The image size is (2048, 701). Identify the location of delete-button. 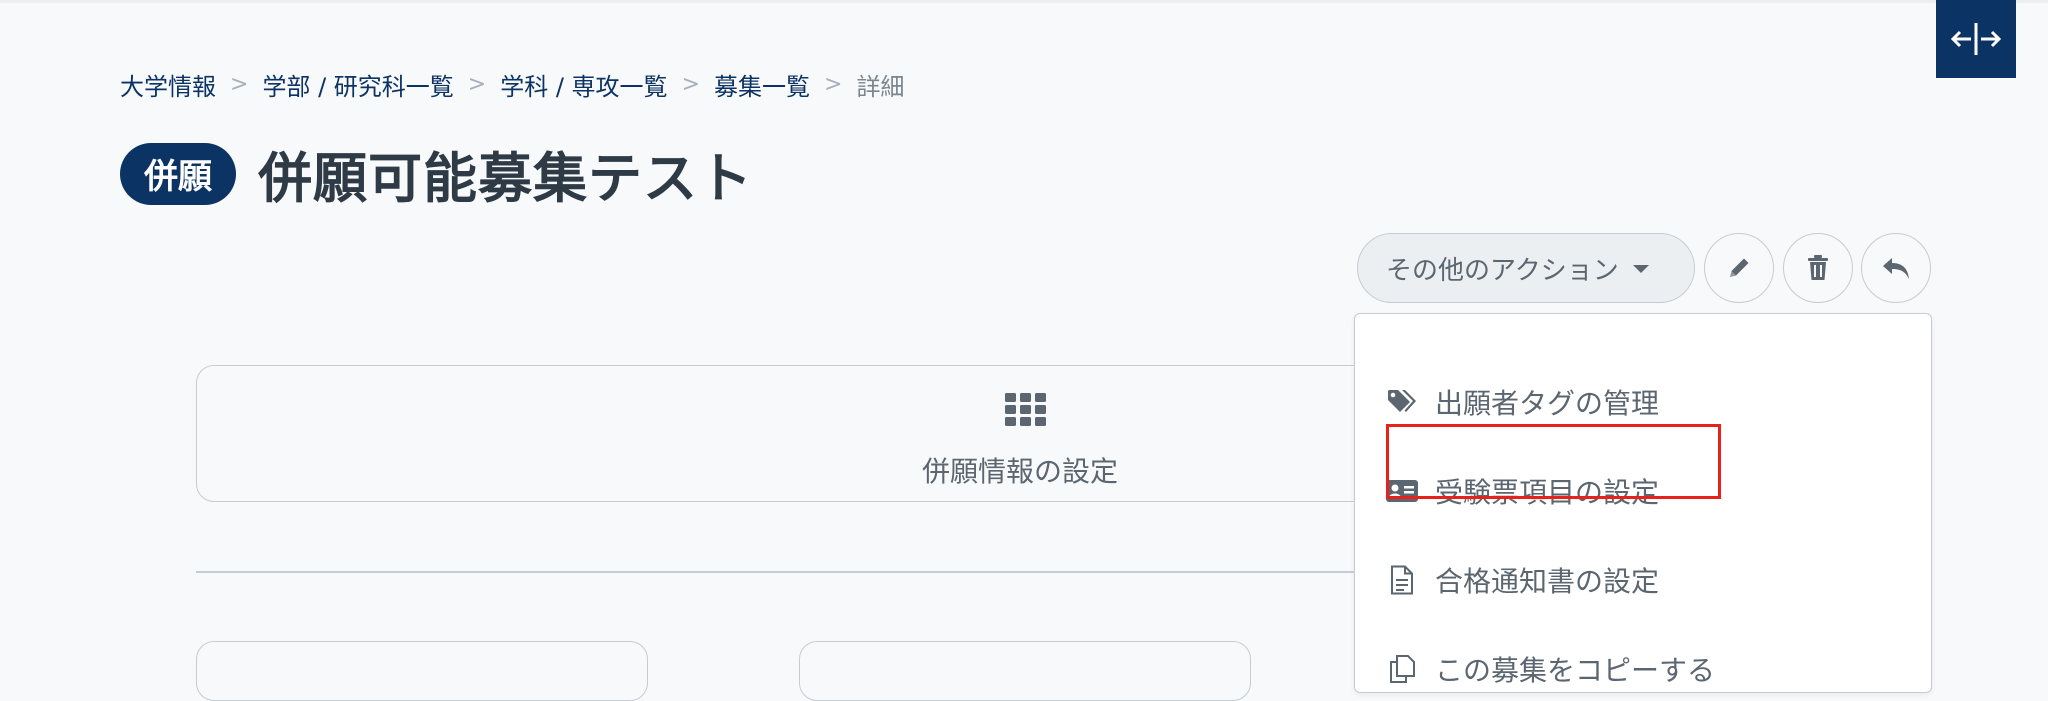
(1818, 268).